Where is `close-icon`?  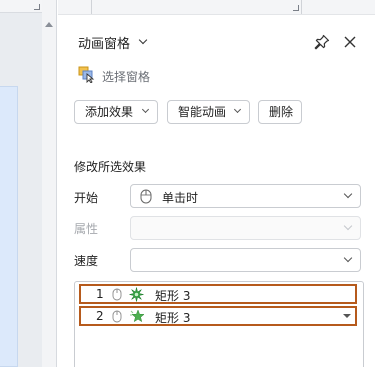 close-icon is located at coordinates (350, 42).